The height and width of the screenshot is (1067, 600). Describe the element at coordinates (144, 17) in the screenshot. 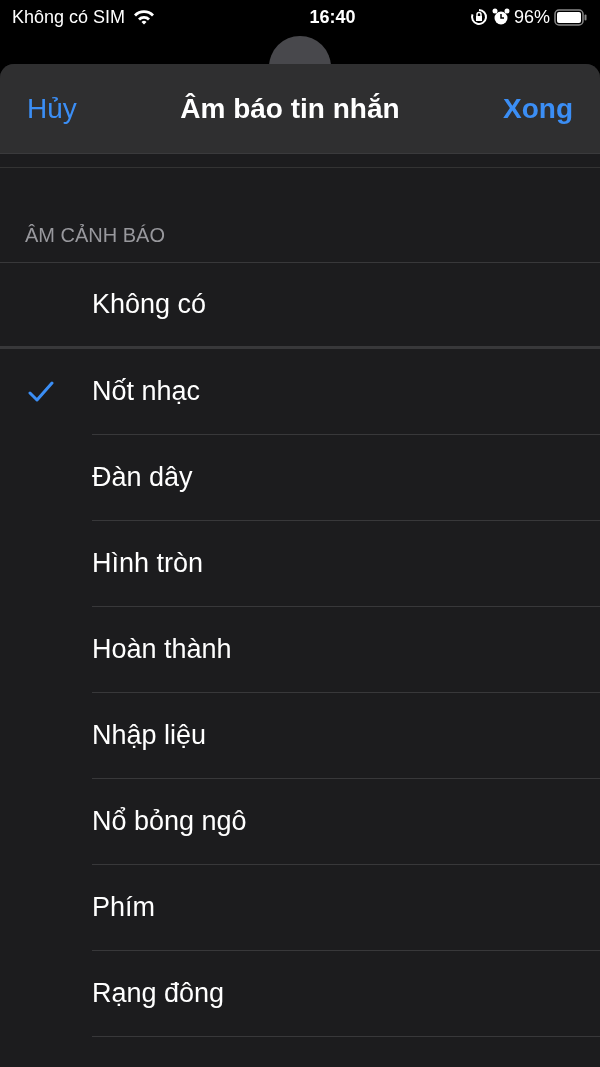

I see `wifi-icon` at that location.